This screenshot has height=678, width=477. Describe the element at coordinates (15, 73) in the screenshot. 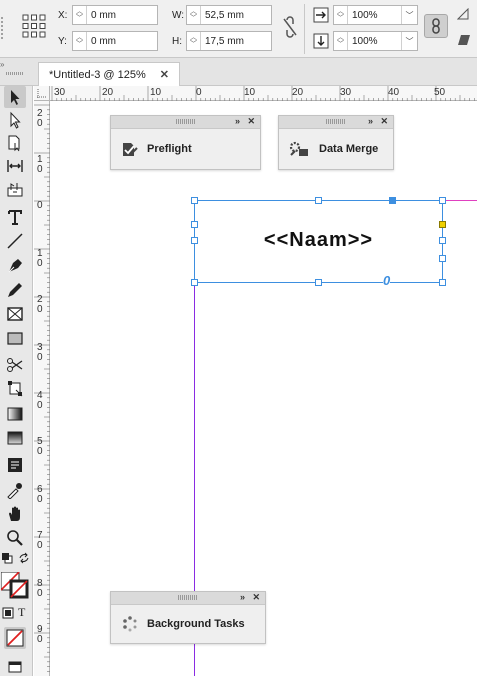

I see `toolbox-grip` at that location.